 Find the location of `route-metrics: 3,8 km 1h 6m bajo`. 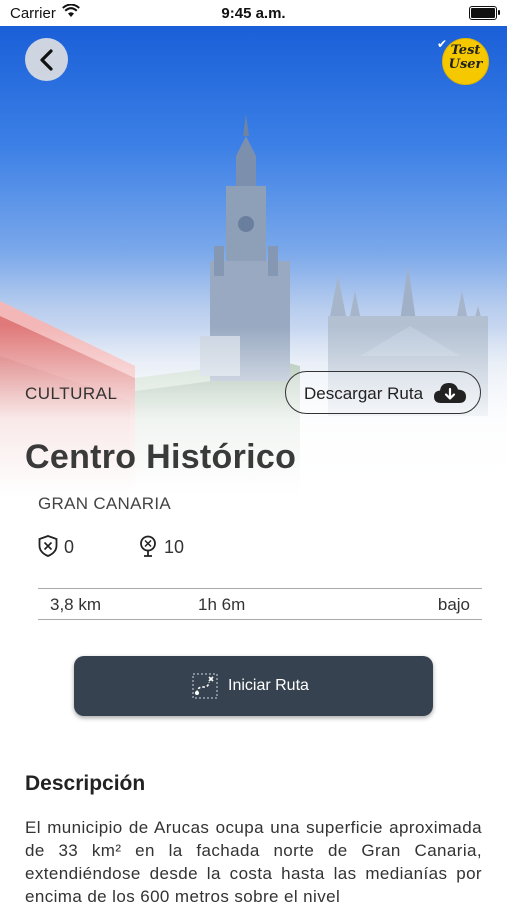

route-metrics: 3,8 km 1h 6m bajo is located at coordinates (260, 604).